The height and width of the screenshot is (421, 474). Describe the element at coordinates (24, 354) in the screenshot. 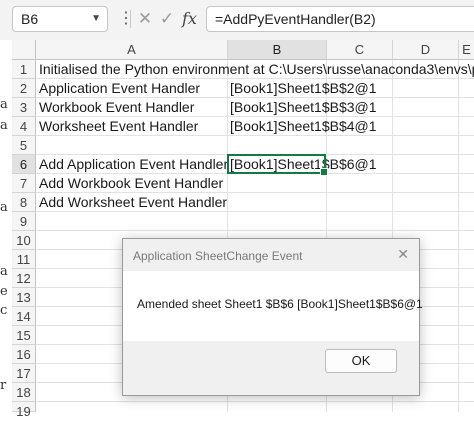

I see `row-header: 16` at that location.